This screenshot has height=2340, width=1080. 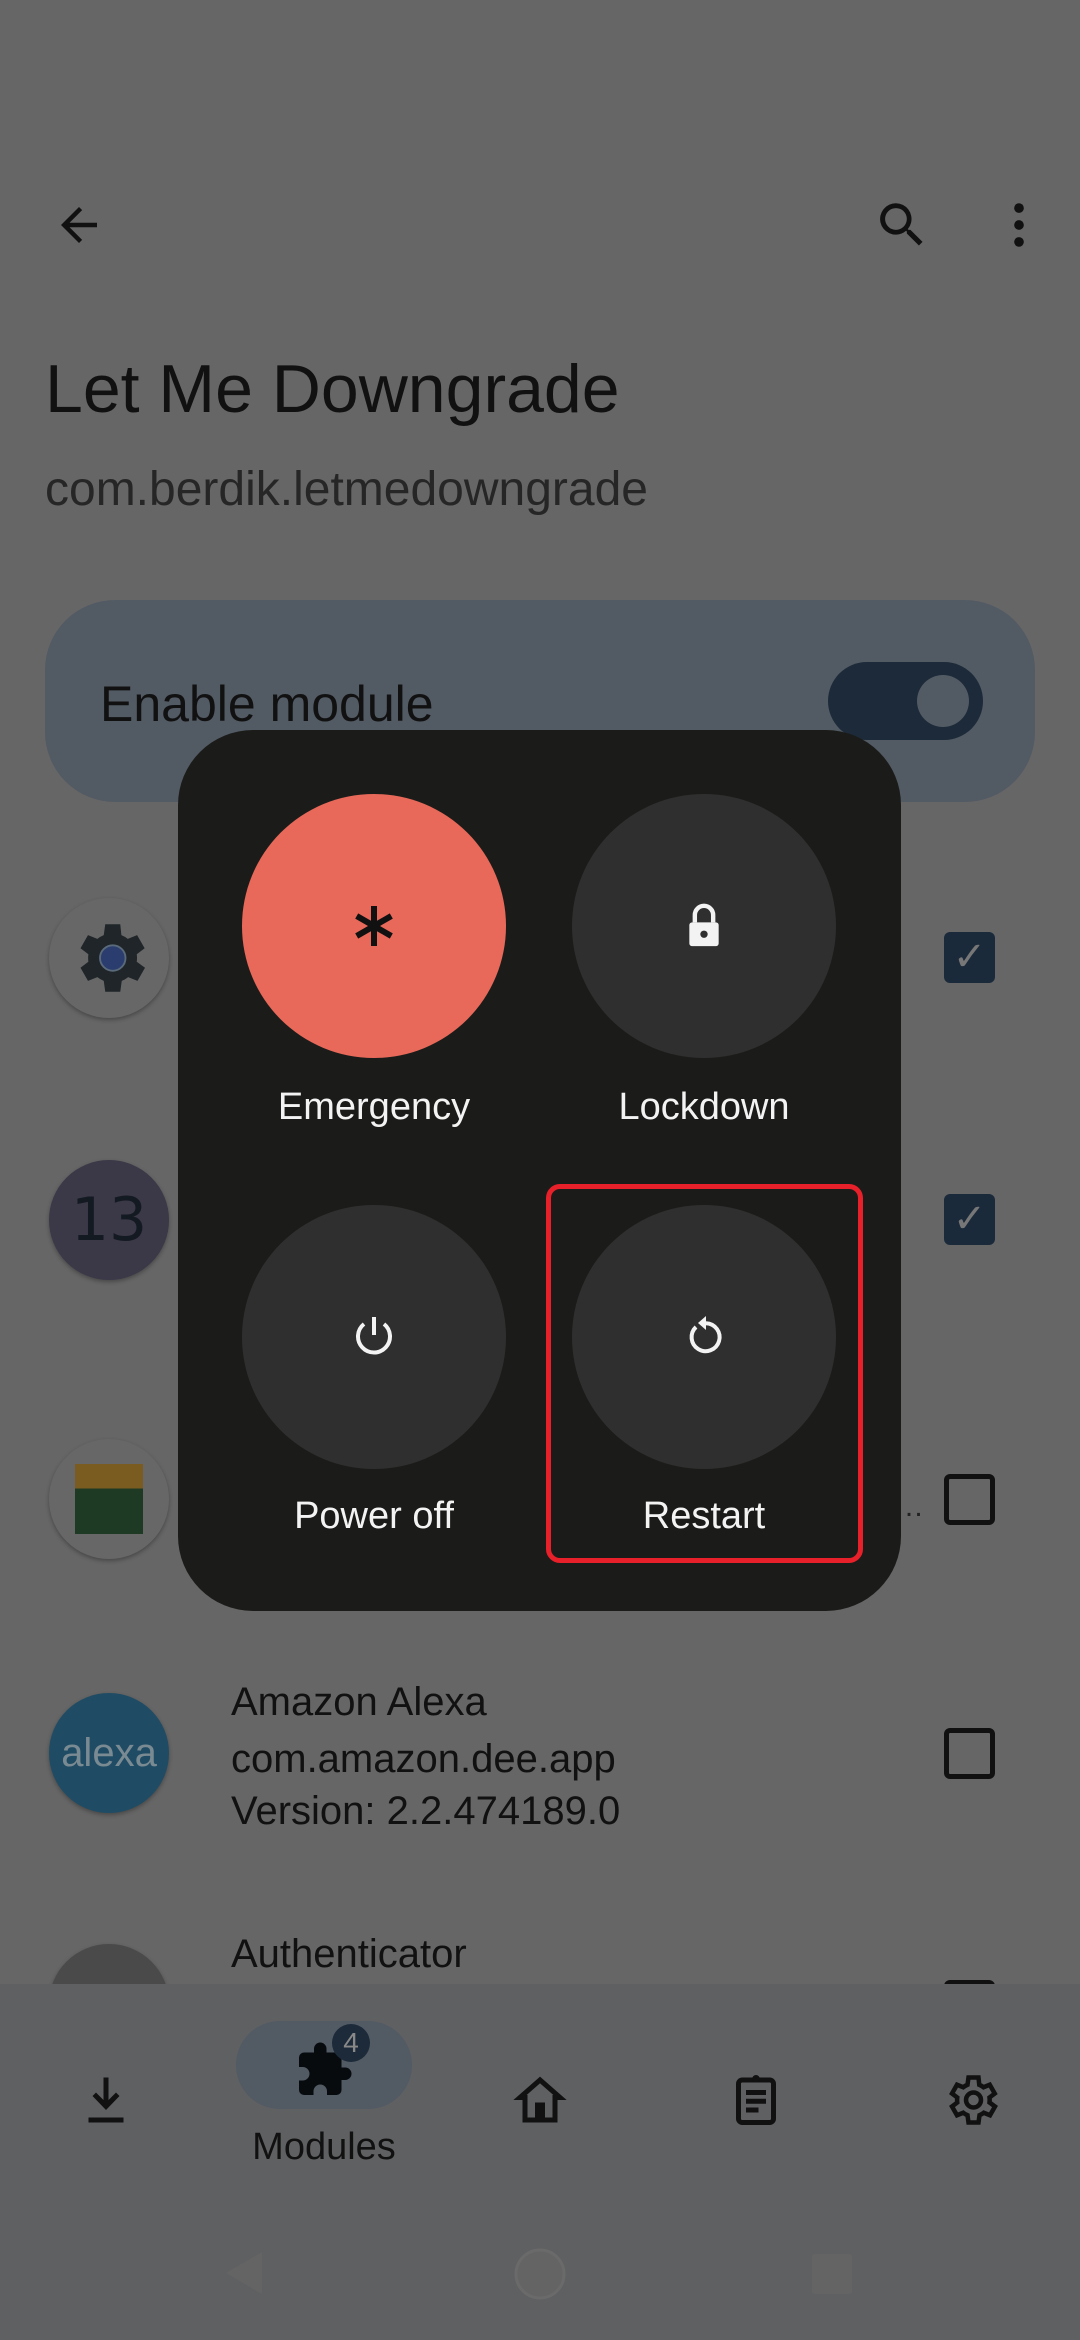 What do you see at coordinates (349, 1954) in the screenshot?
I see `app-name: Authenticator` at bounding box center [349, 1954].